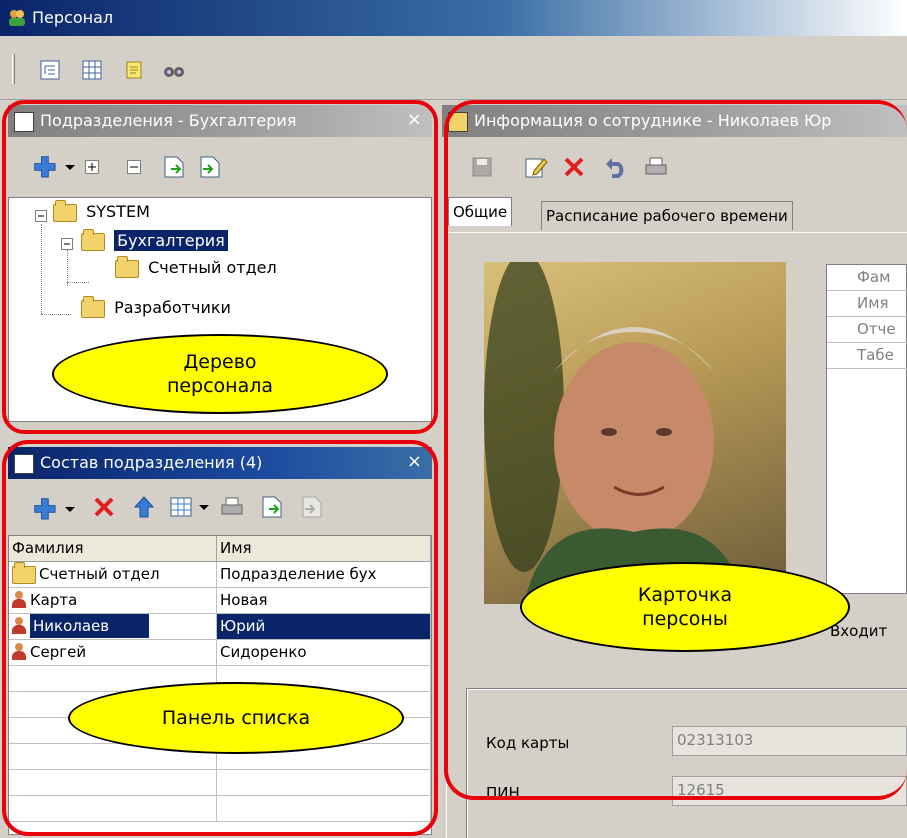 This screenshot has width=907, height=838. What do you see at coordinates (92, 70) in the screenshot?
I see `table-view-icon` at bounding box center [92, 70].